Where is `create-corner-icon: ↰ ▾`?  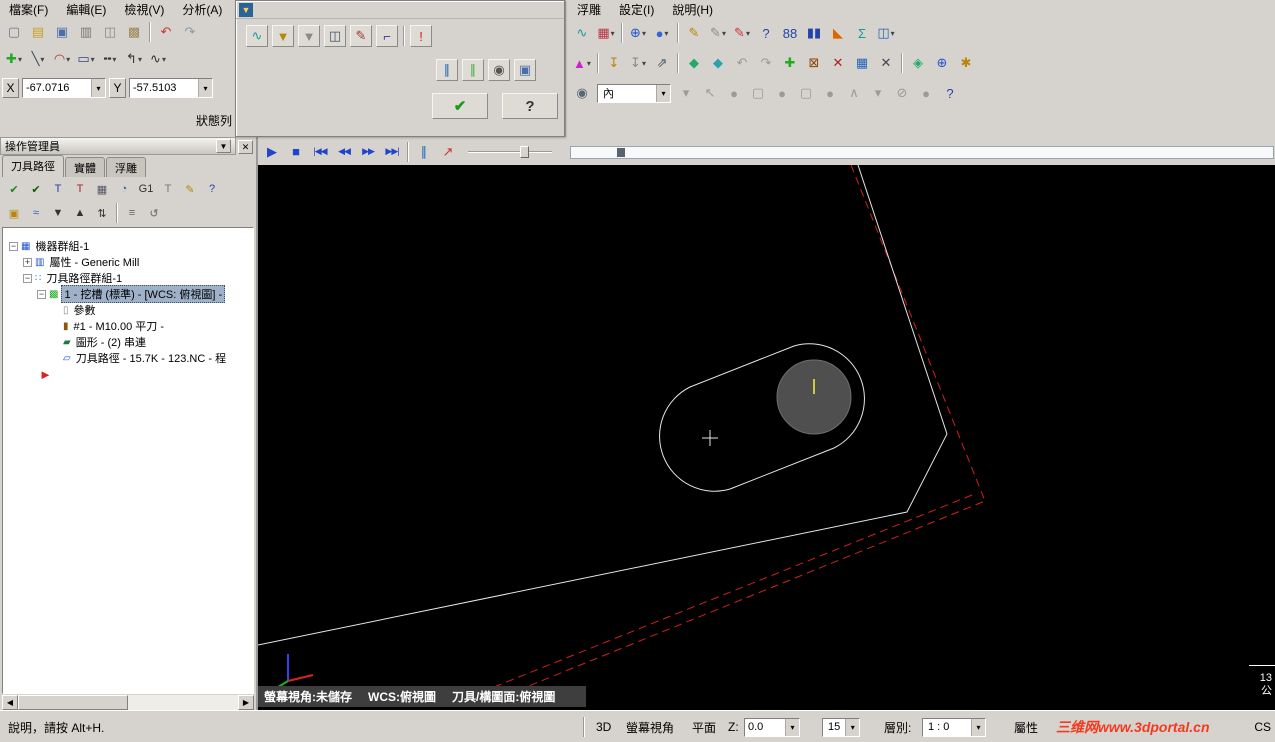
create-corner-icon: ↰ ▾ is located at coordinates (134, 59).